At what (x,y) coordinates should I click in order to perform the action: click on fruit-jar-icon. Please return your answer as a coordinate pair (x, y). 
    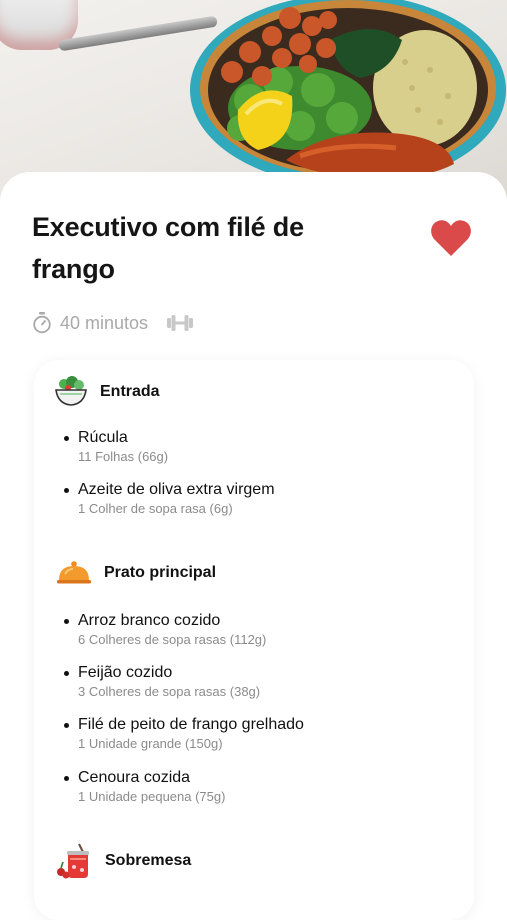
    Looking at the image, I should click on (73, 861).